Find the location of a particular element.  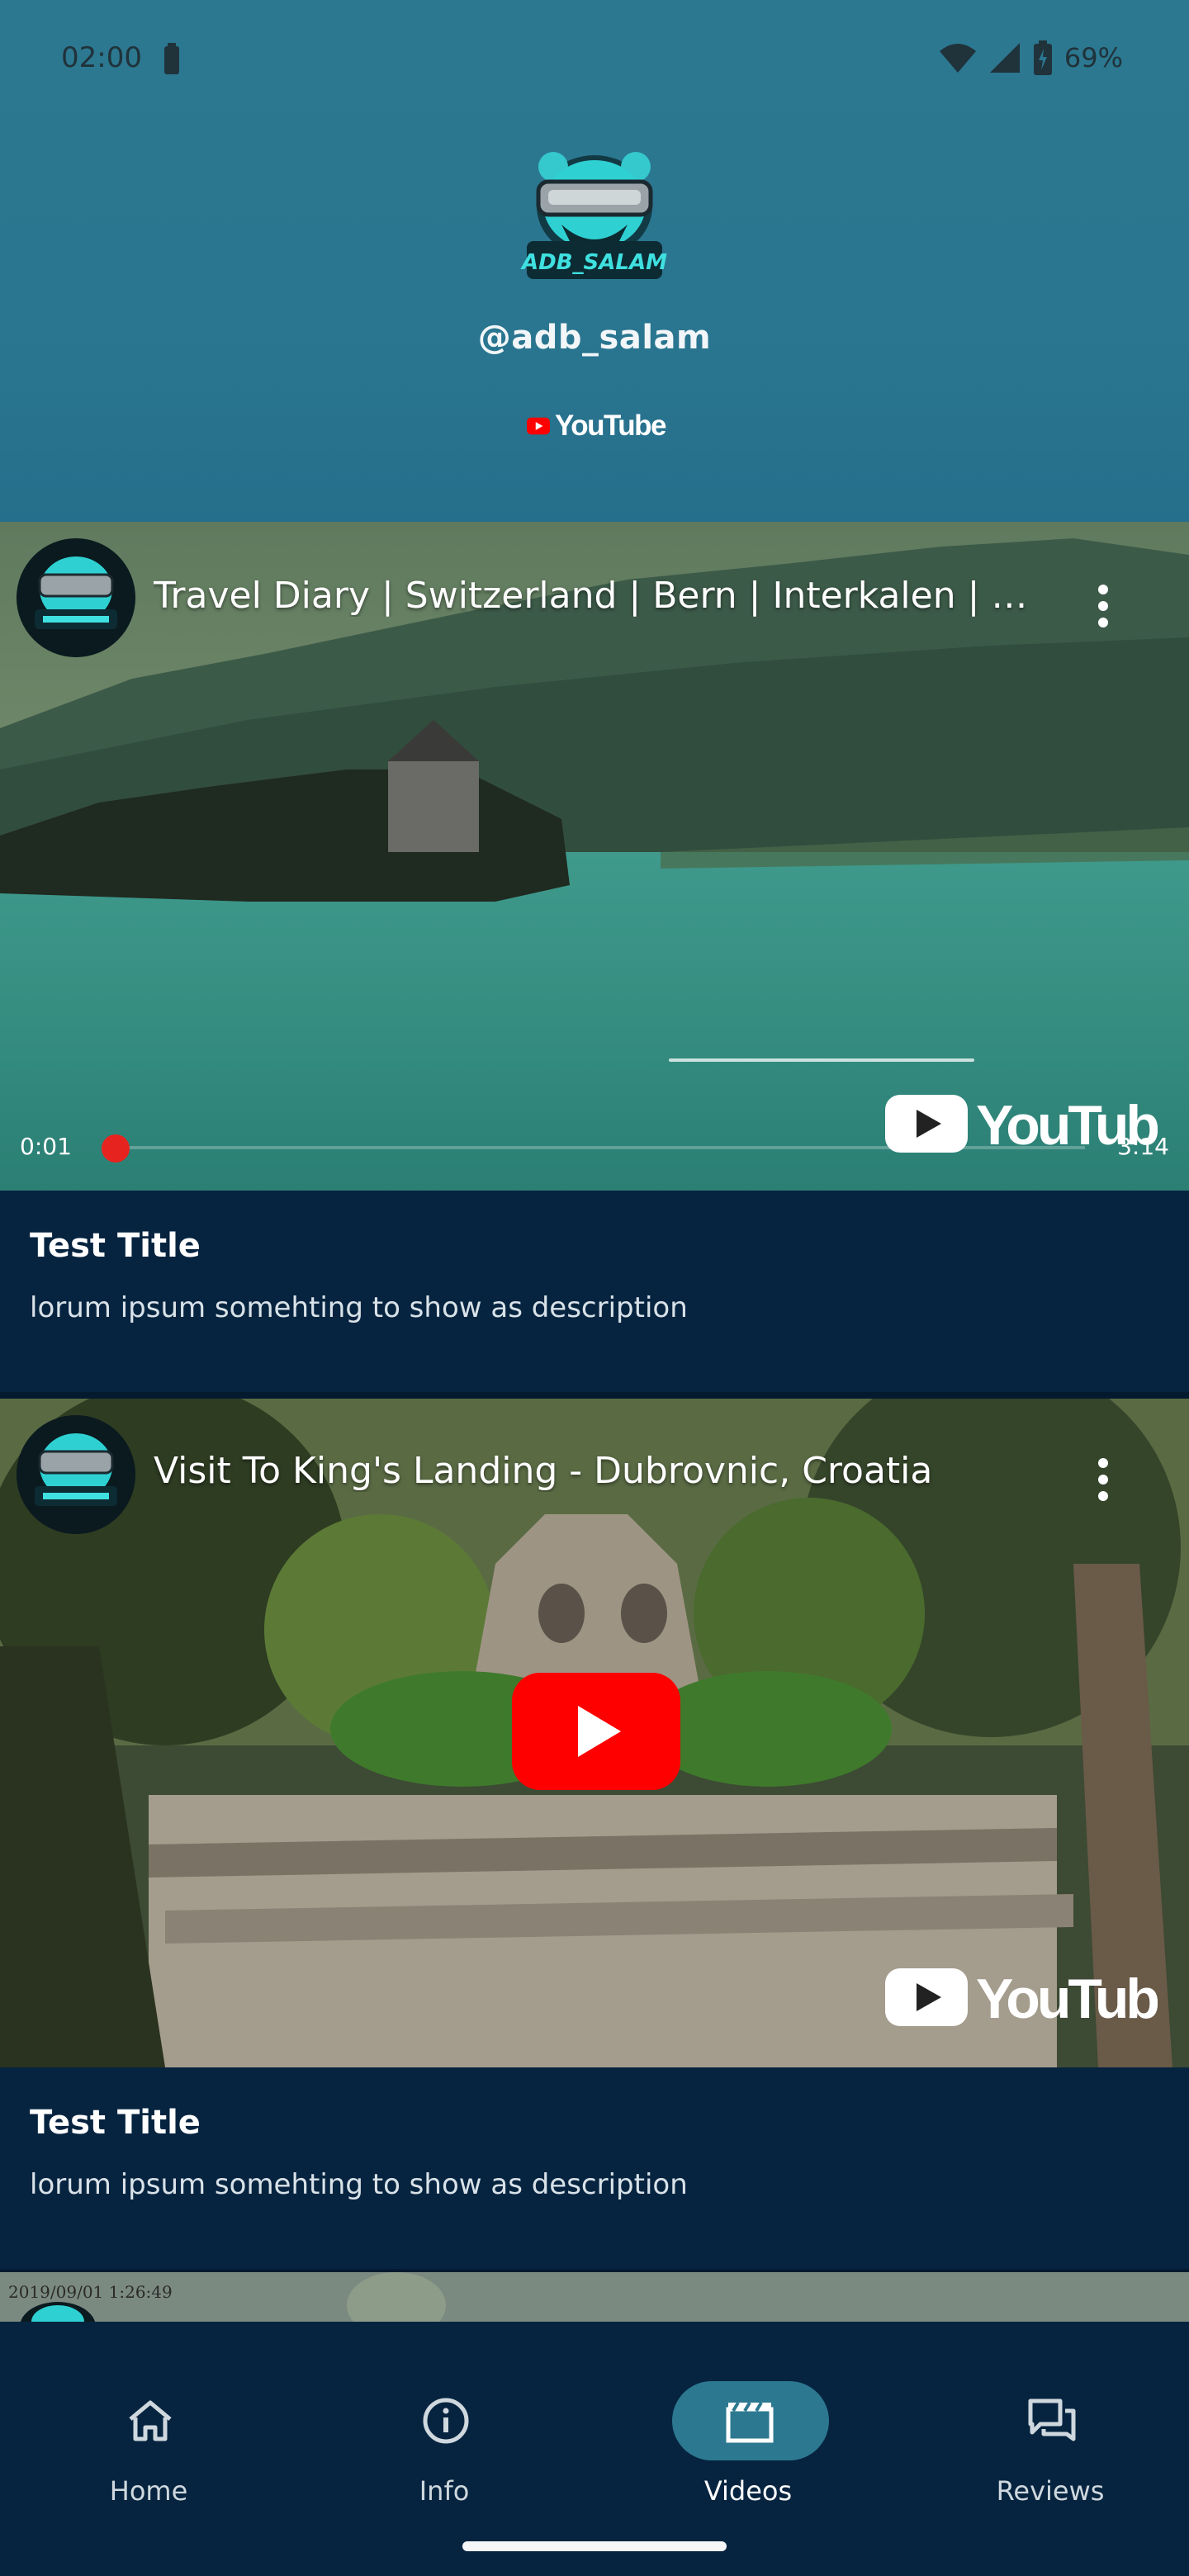

youtube-watermark: YouTube is located at coordinates (1037, 1996).